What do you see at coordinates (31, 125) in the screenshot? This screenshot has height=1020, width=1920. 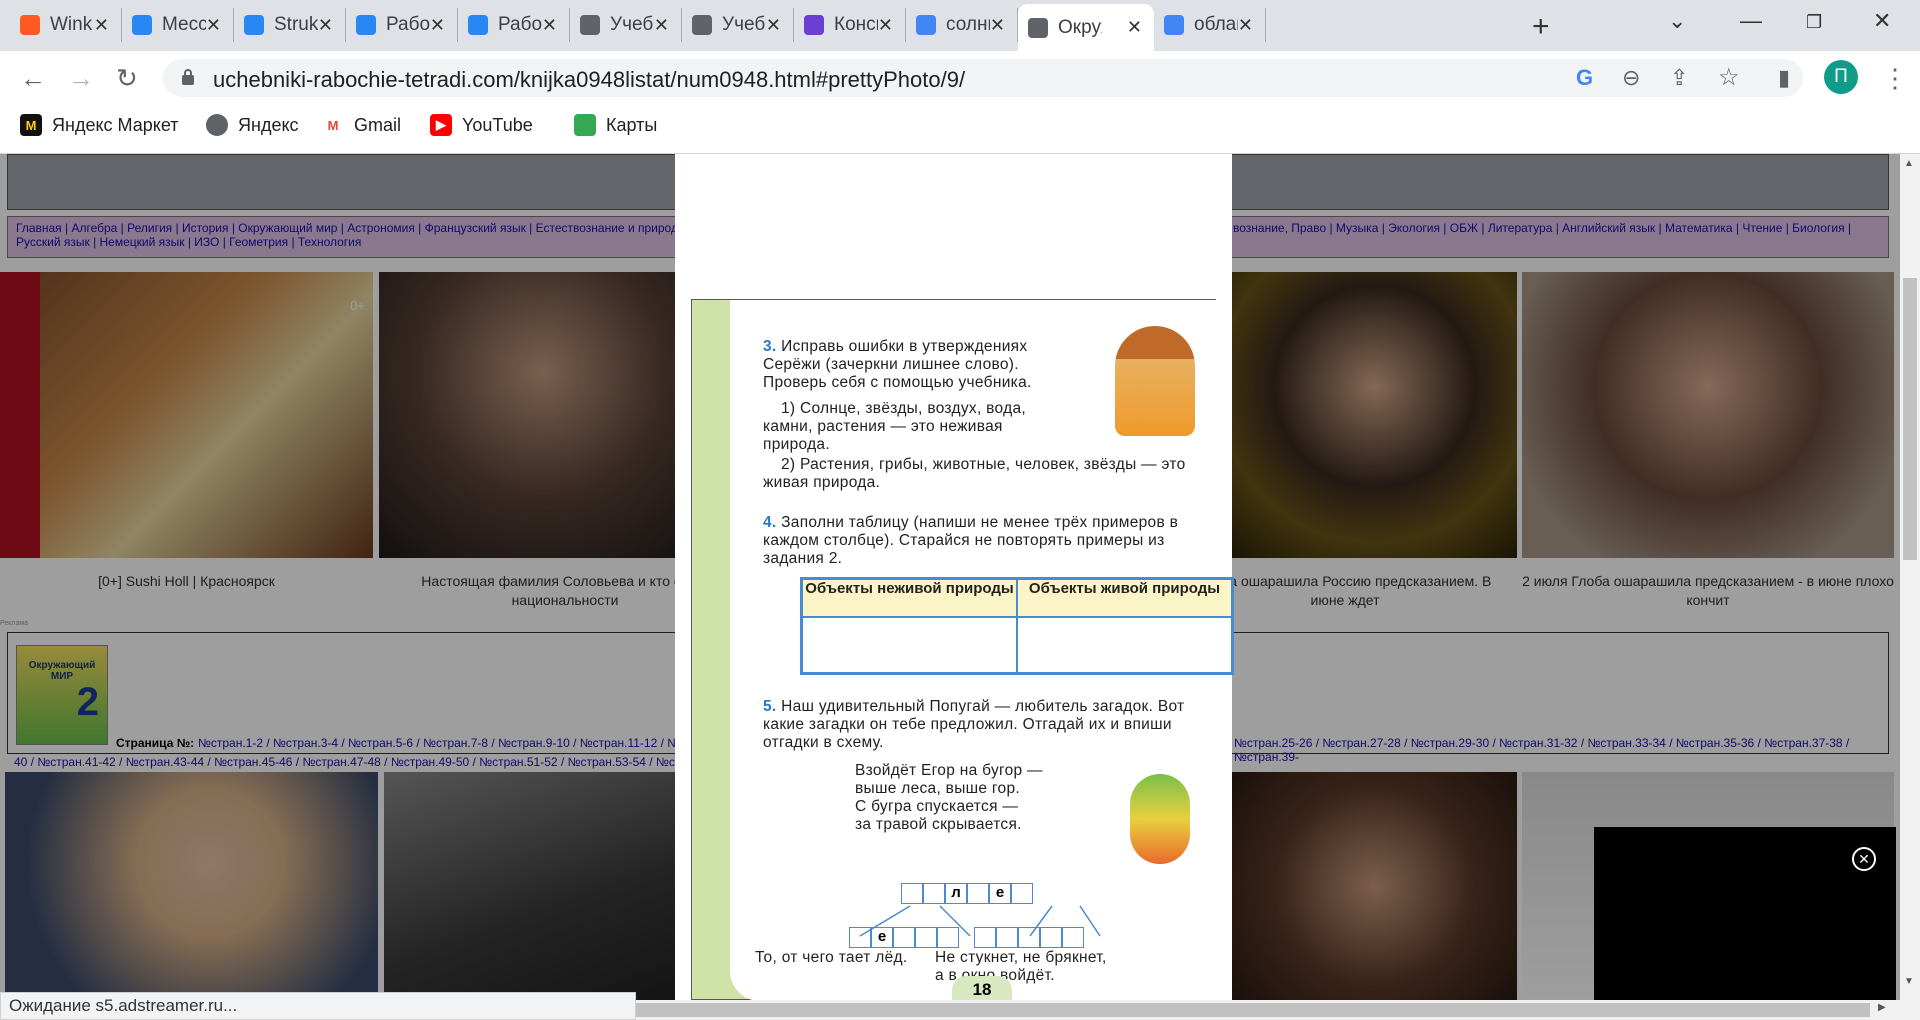 I see `yandex-market-icon: M` at bounding box center [31, 125].